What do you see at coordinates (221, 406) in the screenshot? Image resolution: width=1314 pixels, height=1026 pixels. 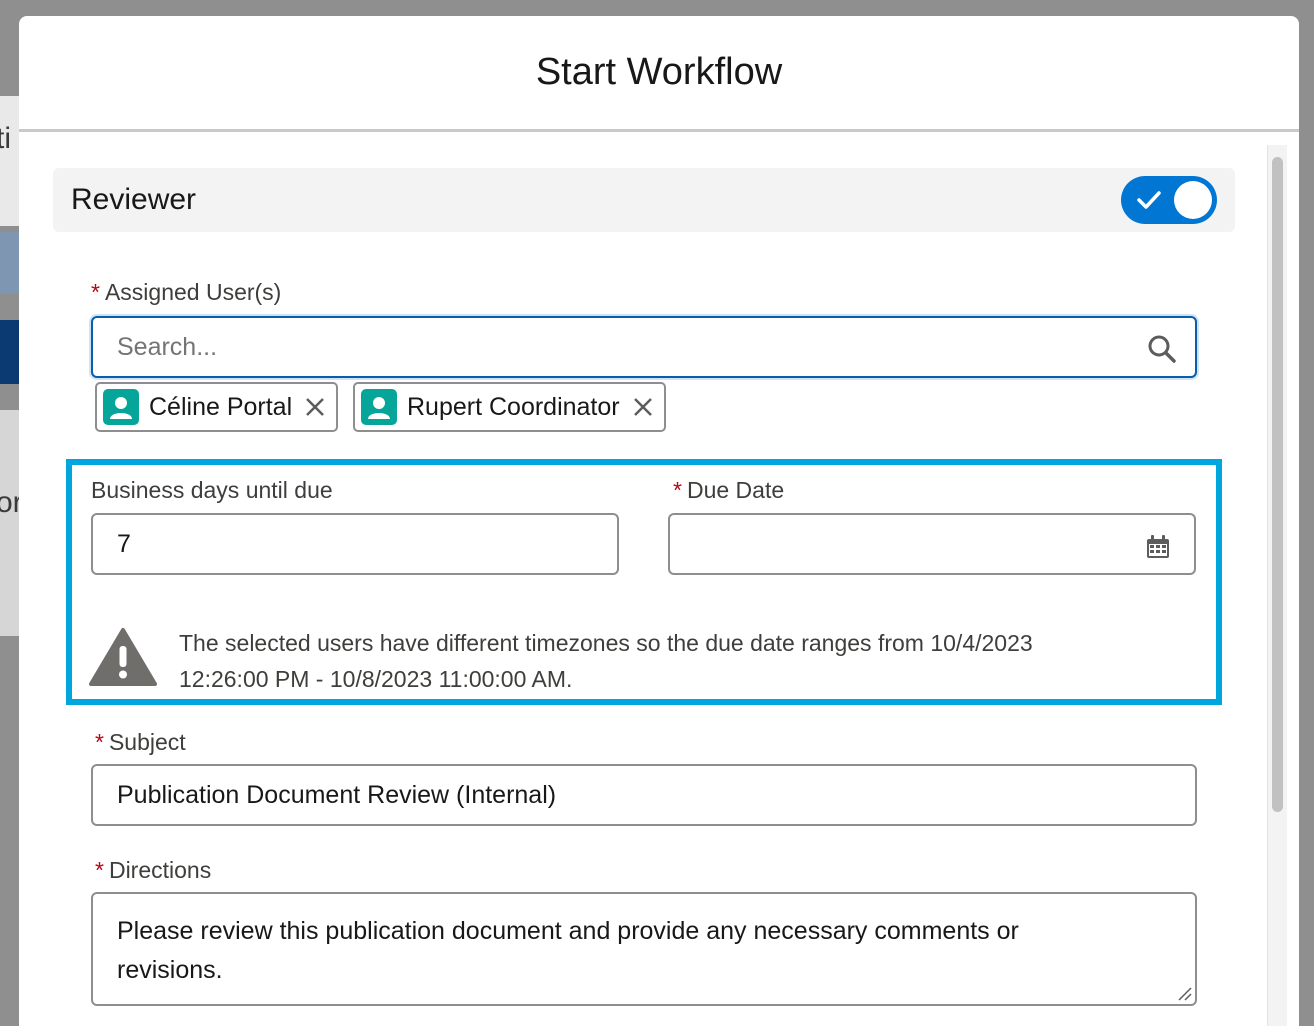 I see `pill-label: Céline Portal` at bounding box center [221, 406].